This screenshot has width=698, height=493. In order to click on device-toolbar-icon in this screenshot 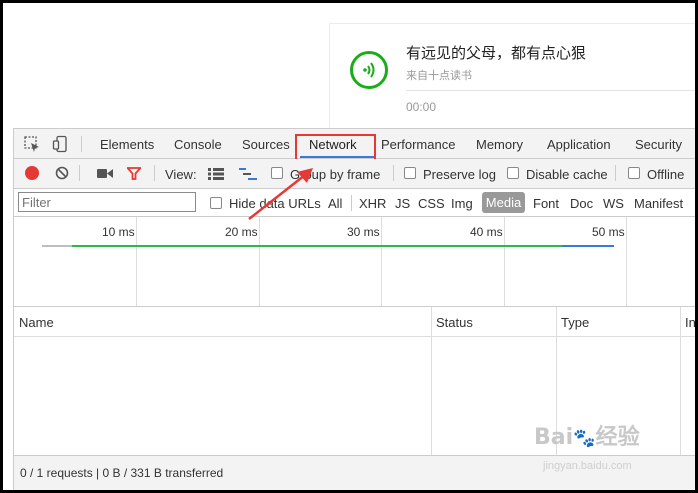, I will do `click(61, 144)`.